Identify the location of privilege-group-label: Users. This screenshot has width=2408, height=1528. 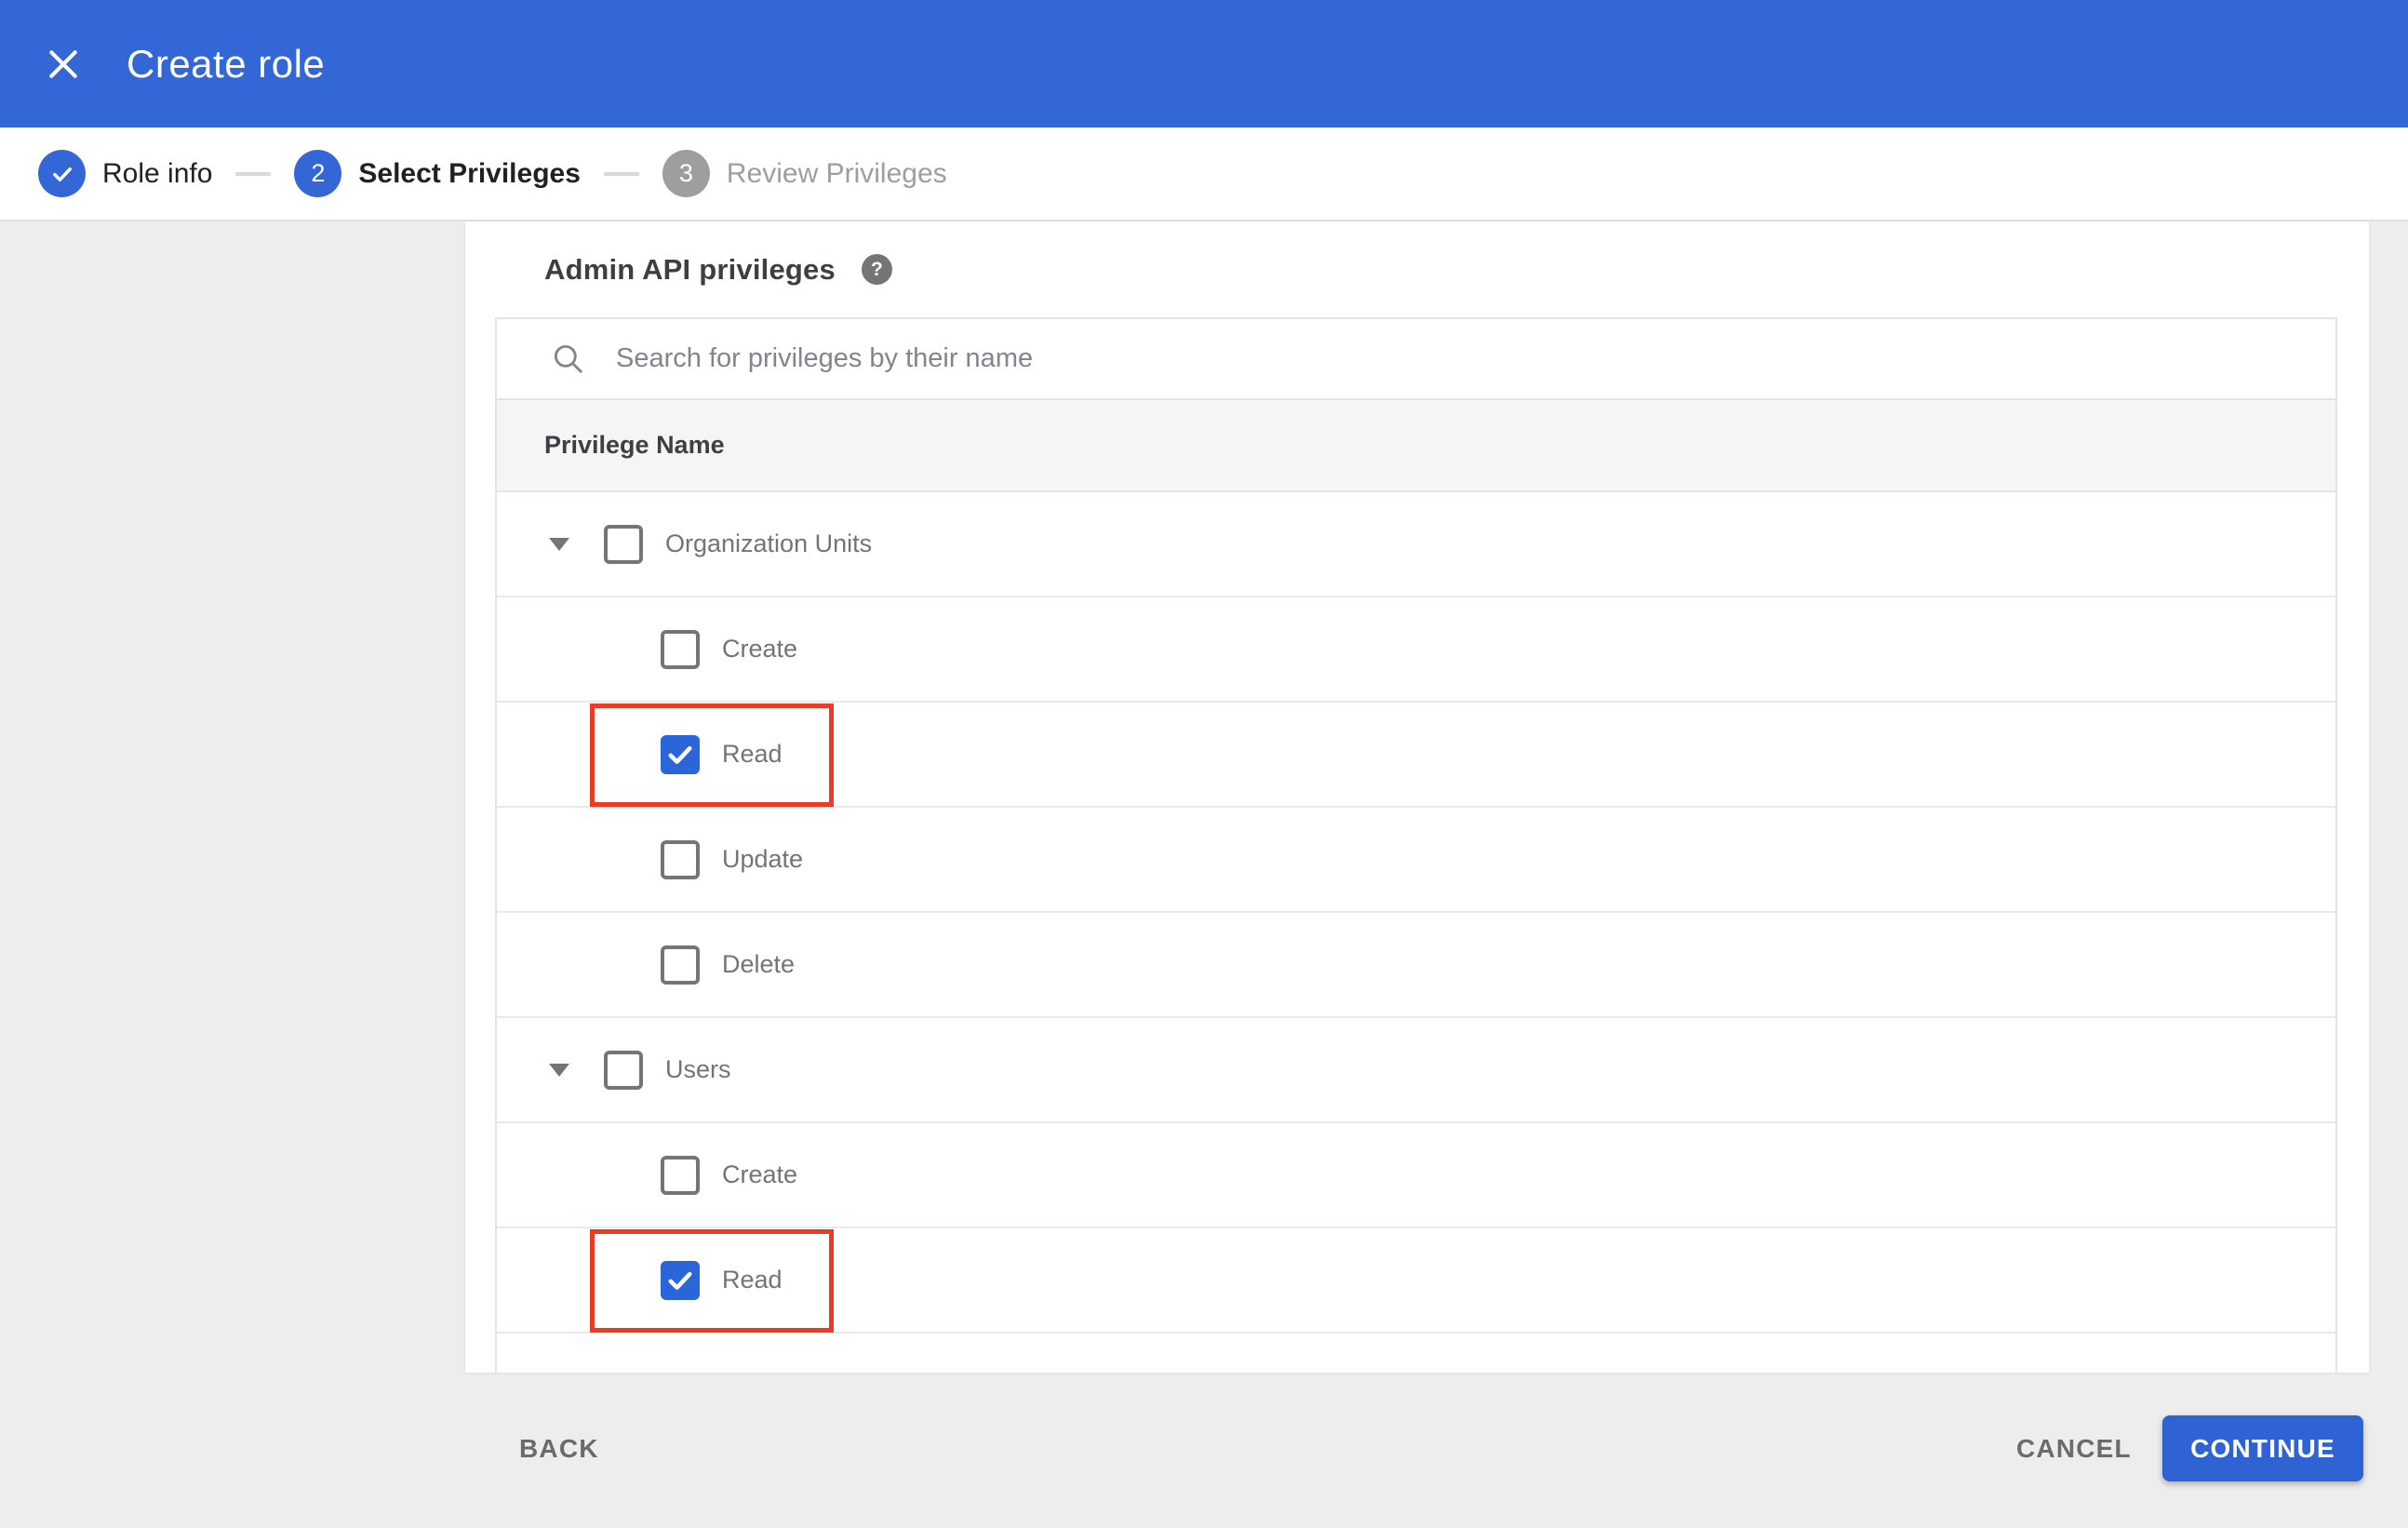
(698, 1069).